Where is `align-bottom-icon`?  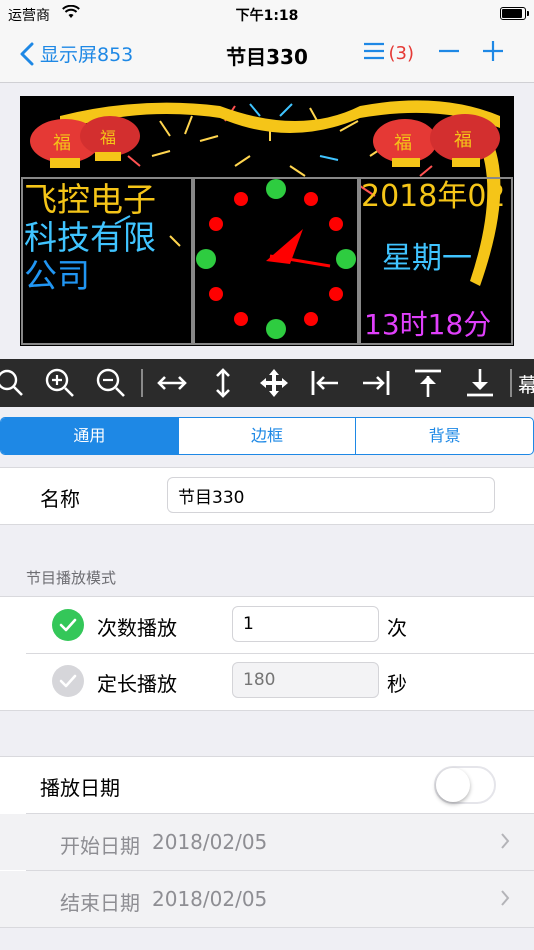
align-bottom-icon is located at coordinates (480, 383).